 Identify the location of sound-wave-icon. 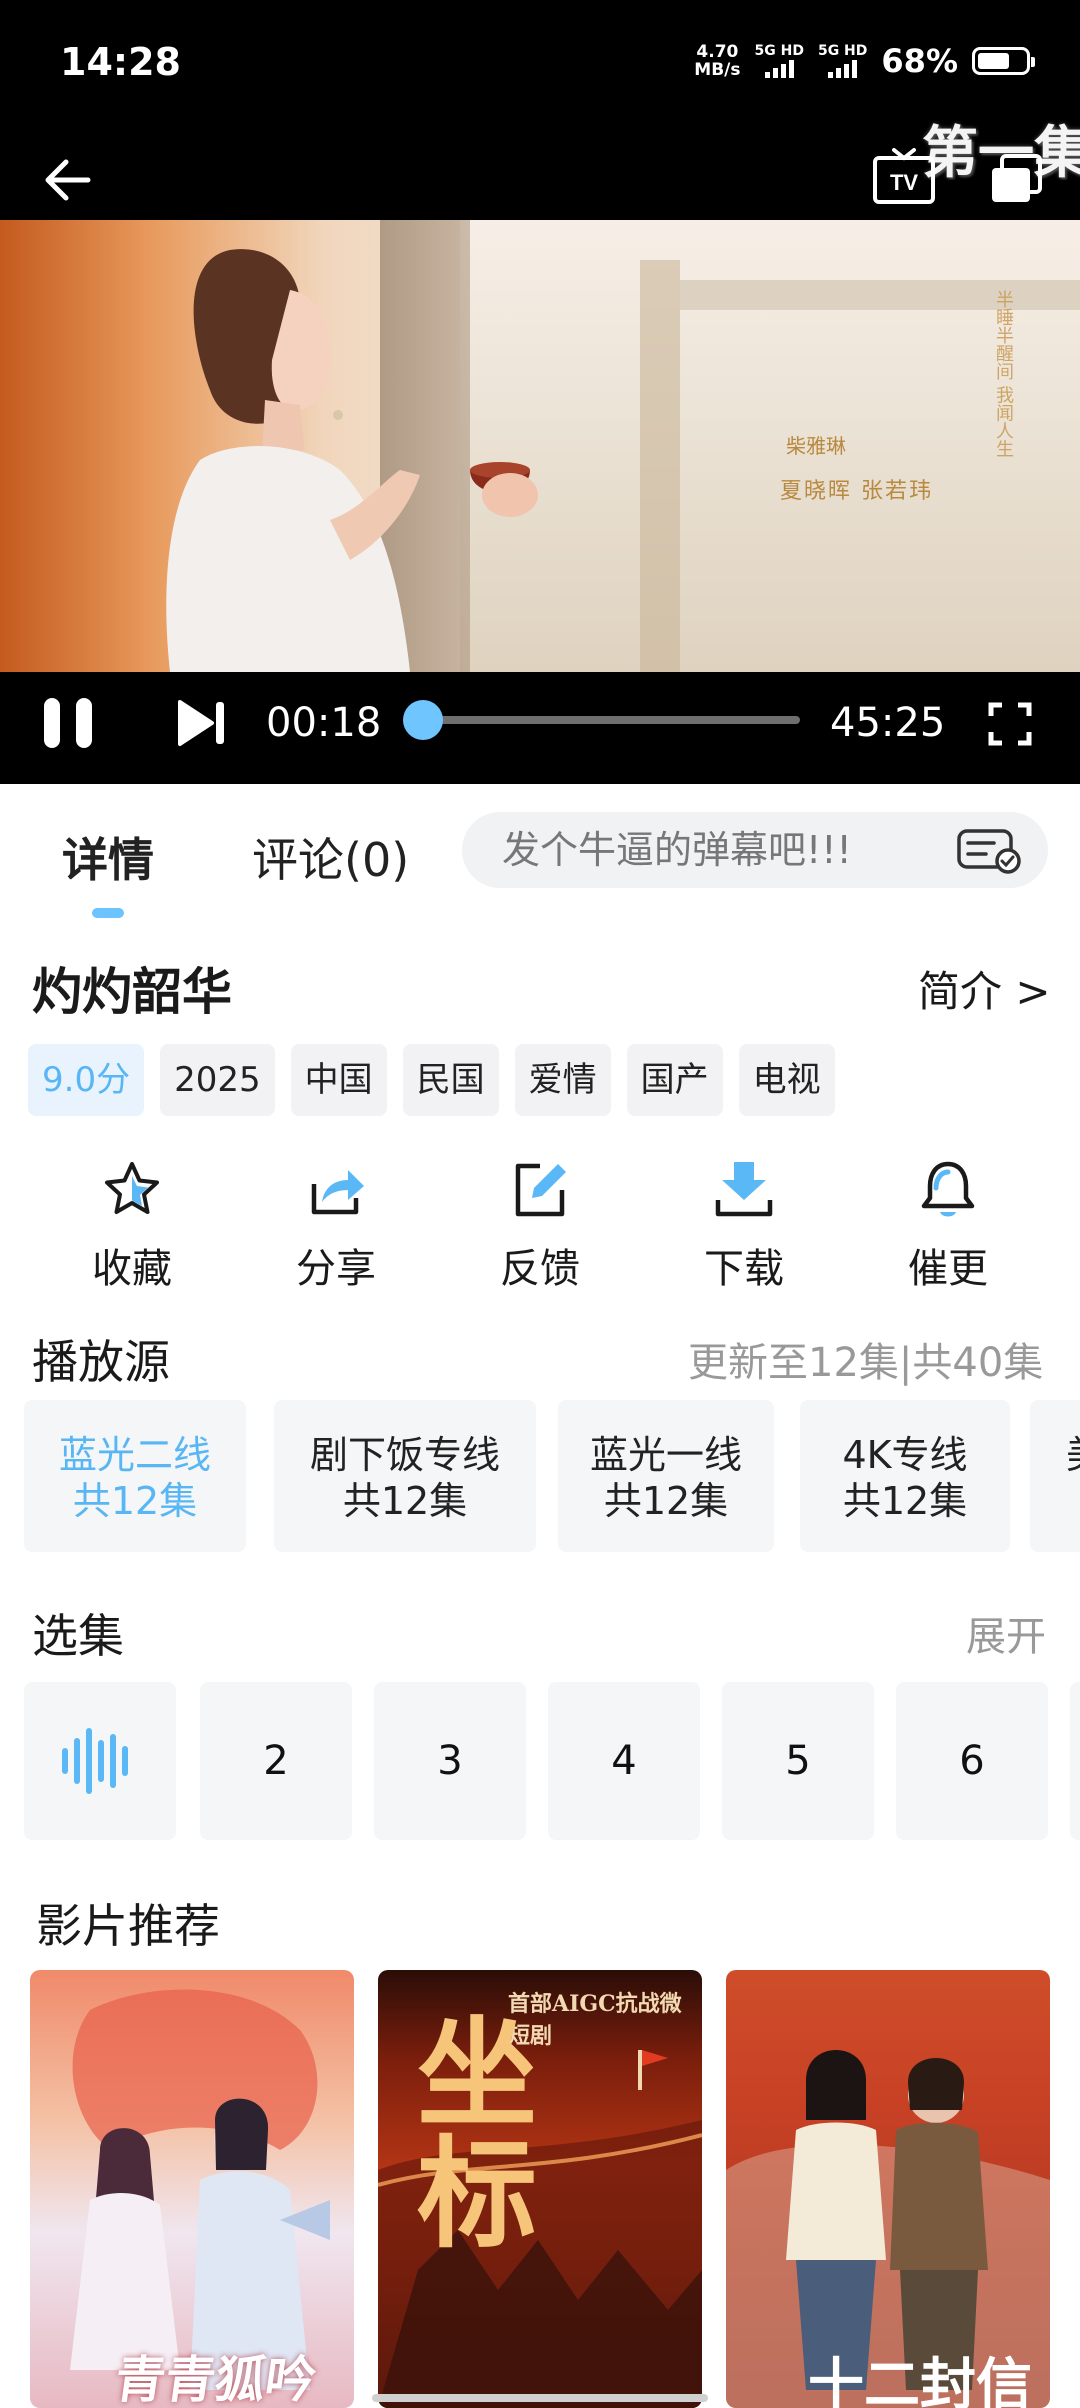
(95, 1761).